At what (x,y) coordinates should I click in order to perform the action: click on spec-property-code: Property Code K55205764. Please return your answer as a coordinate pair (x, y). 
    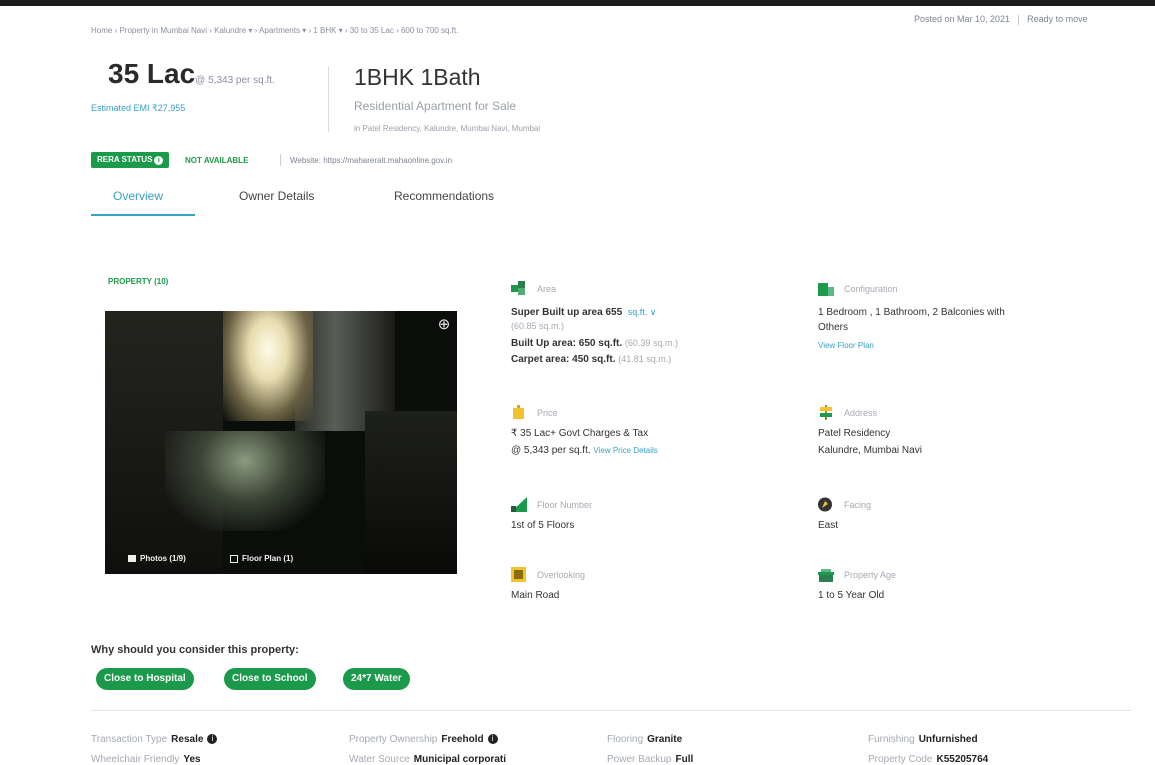
    Looking at the image, I should click on (928, 759).